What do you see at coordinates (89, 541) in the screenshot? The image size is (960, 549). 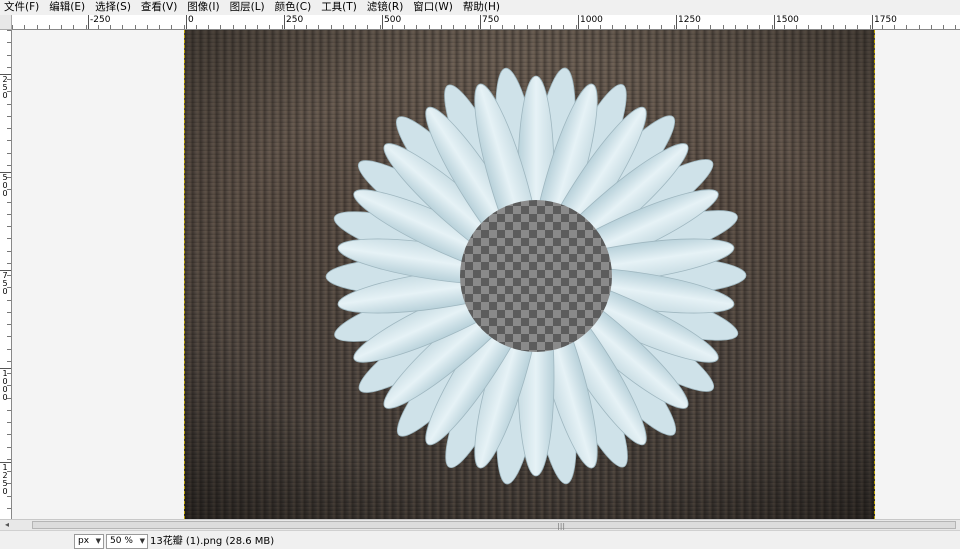 I see `unit-select: px ▼` at bounding box center [89, 541].